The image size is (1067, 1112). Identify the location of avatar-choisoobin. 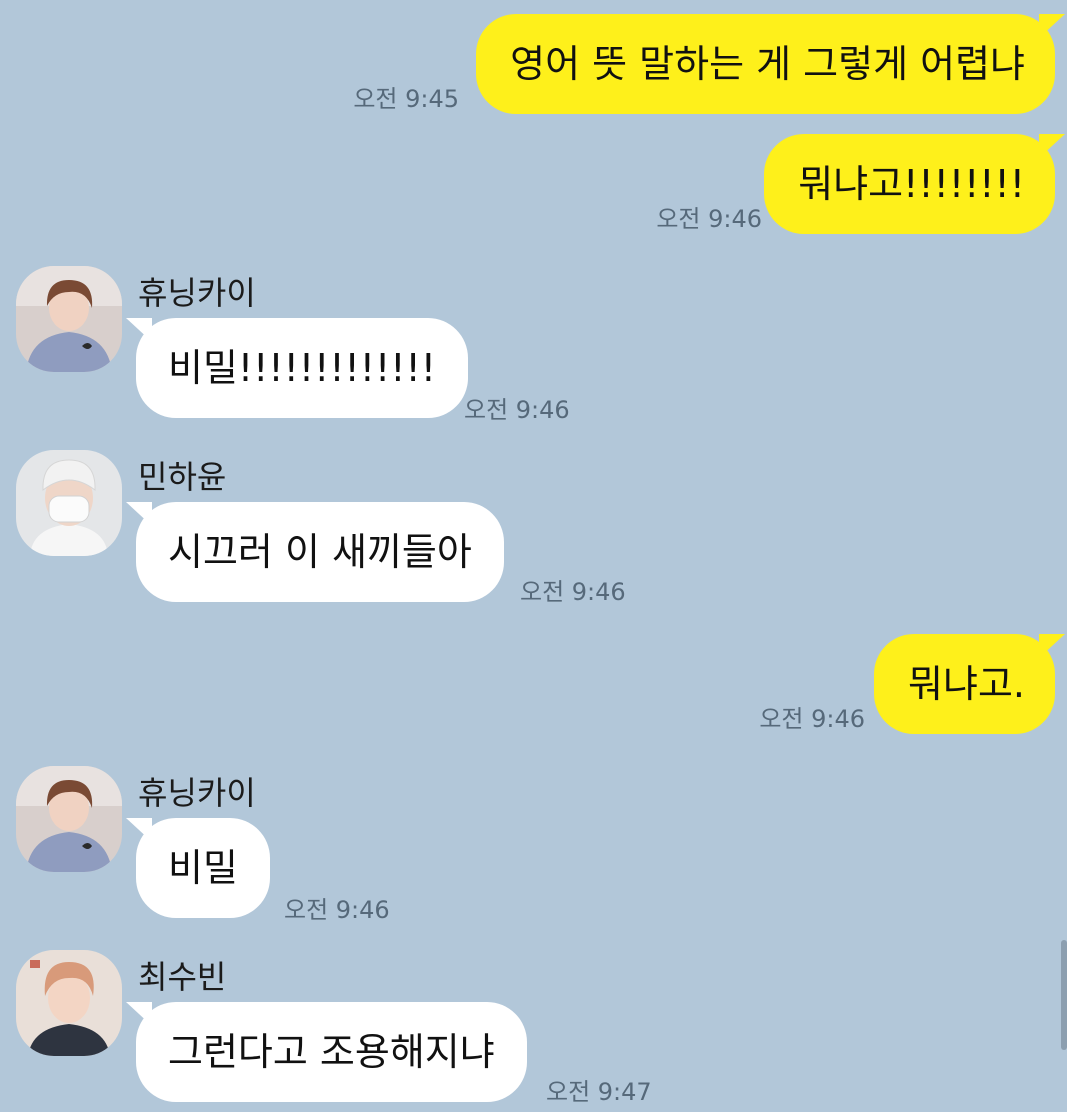
(69, 1003).